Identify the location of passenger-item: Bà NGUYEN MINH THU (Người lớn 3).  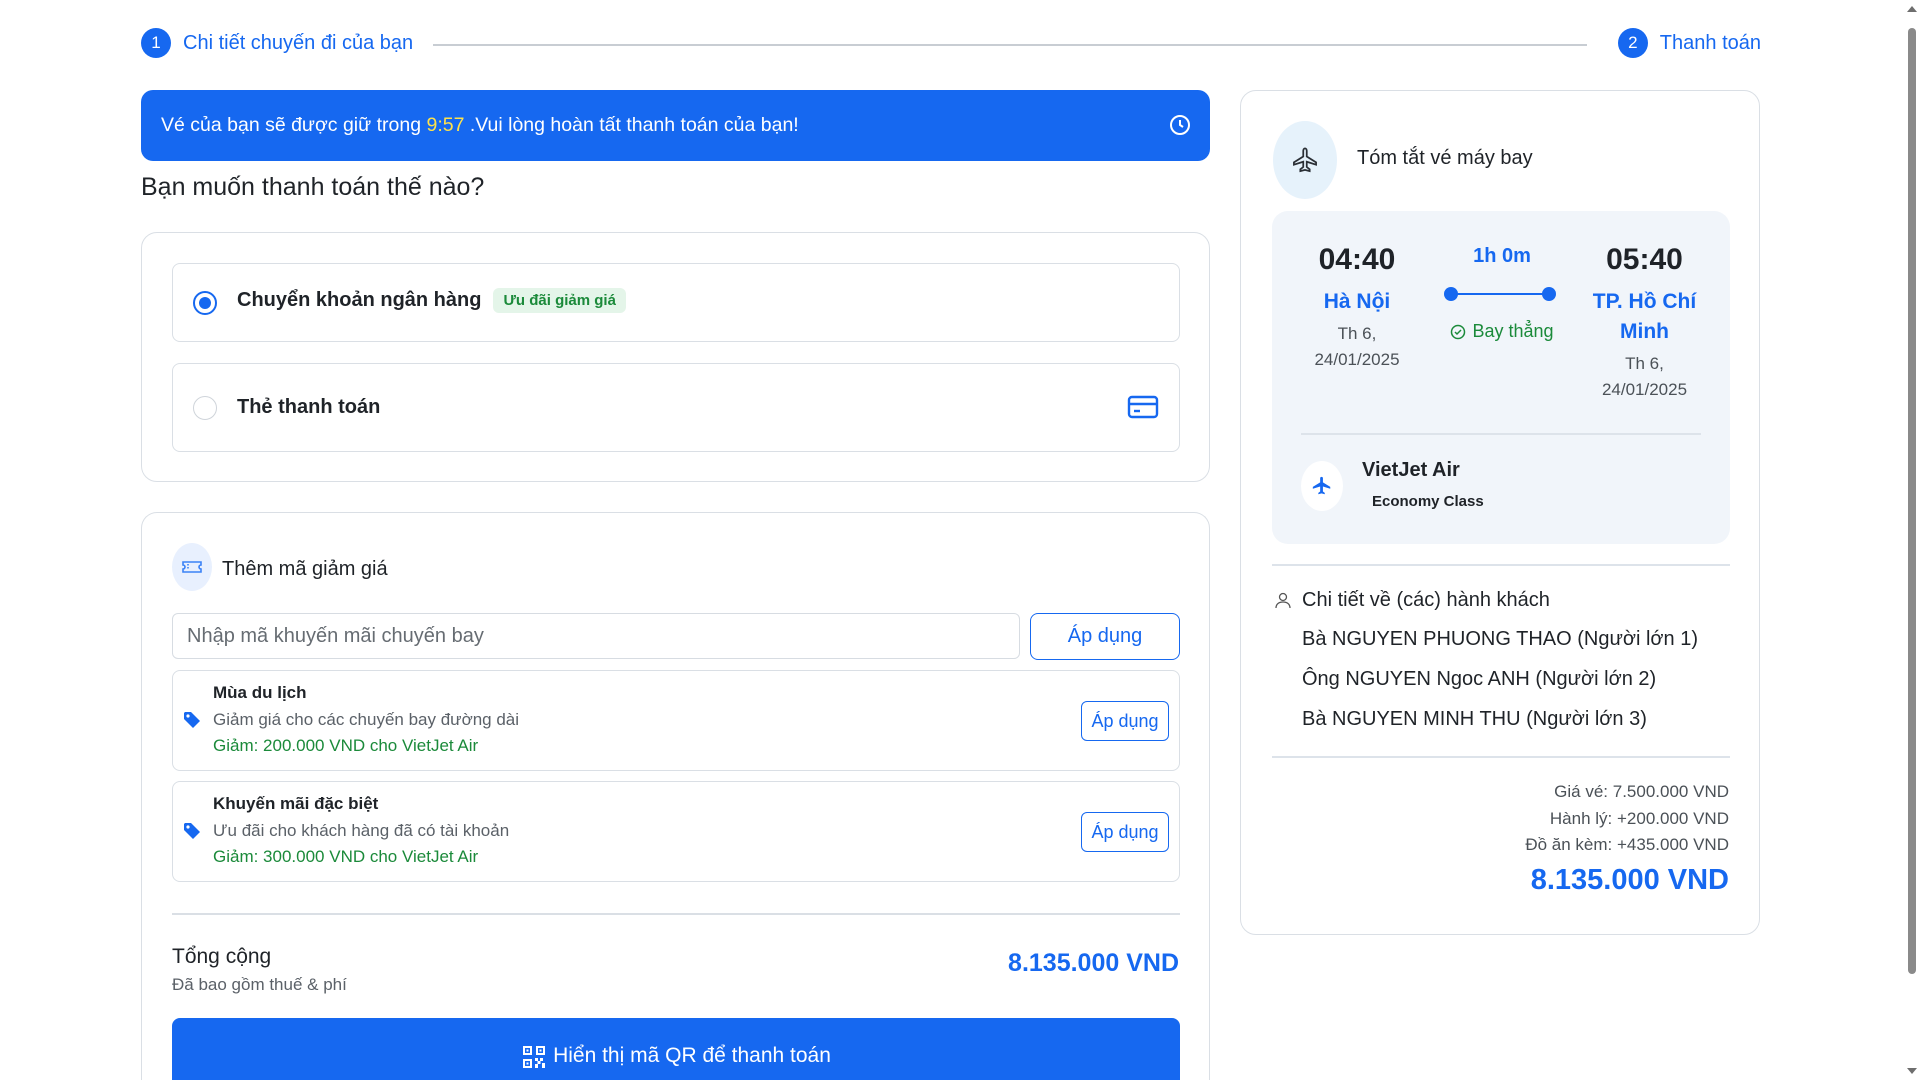
(1474, 719).